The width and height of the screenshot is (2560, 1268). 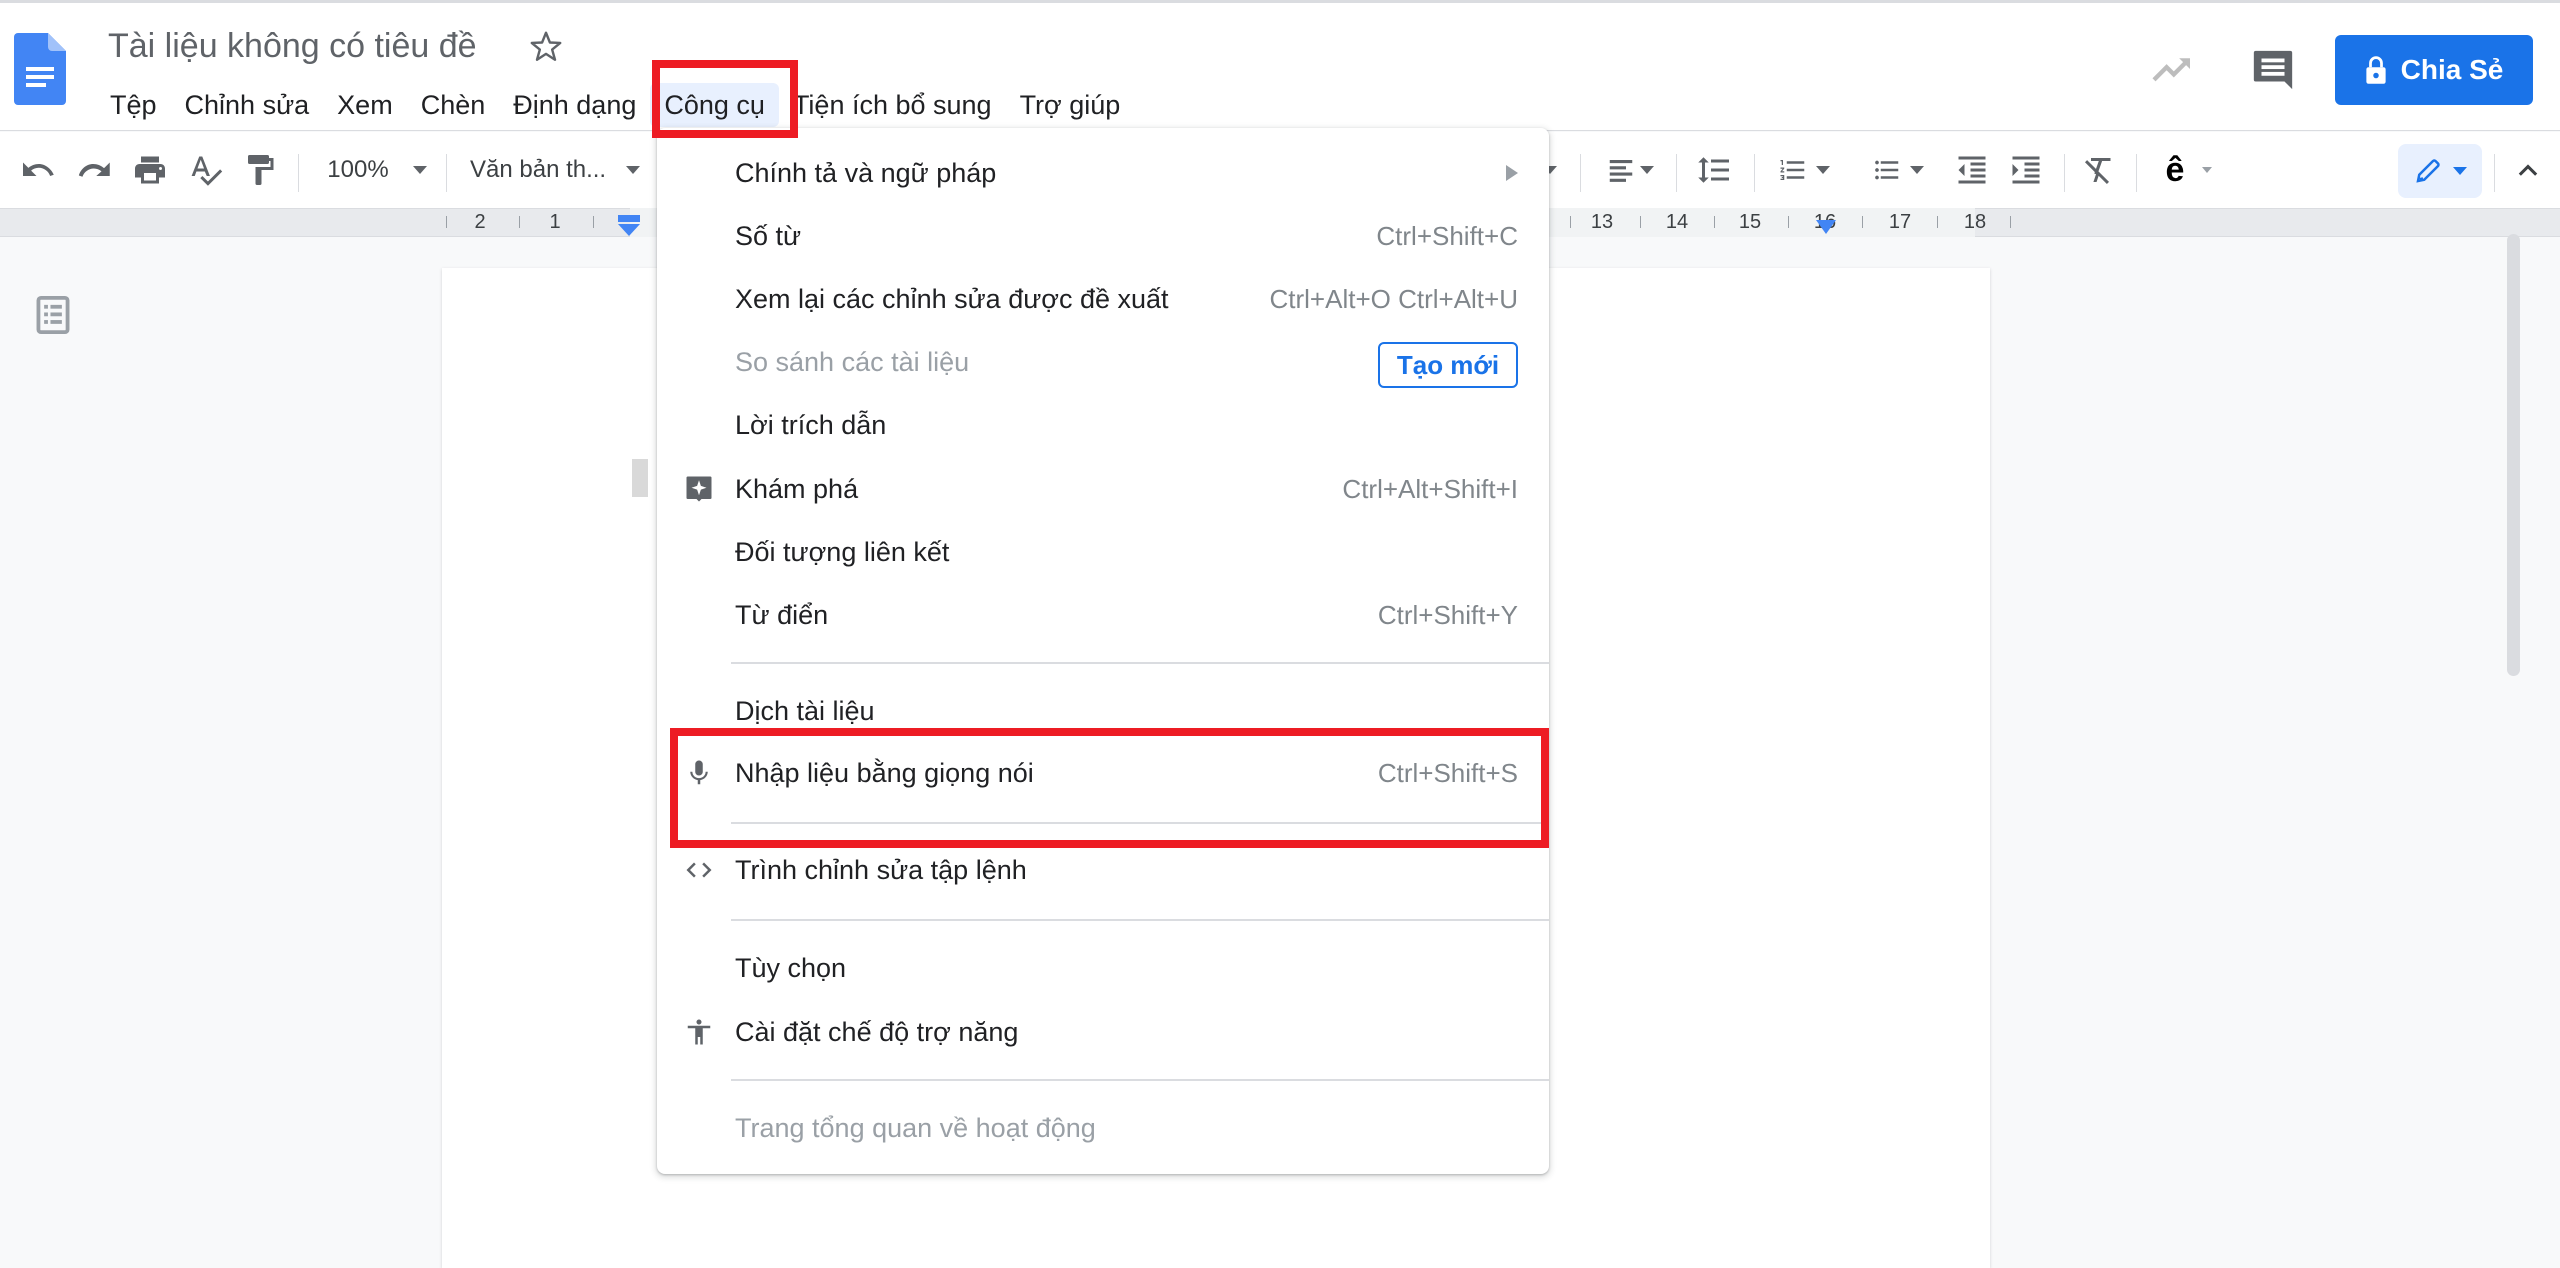 I want to click on code-icon, so click(x=699, y=870).